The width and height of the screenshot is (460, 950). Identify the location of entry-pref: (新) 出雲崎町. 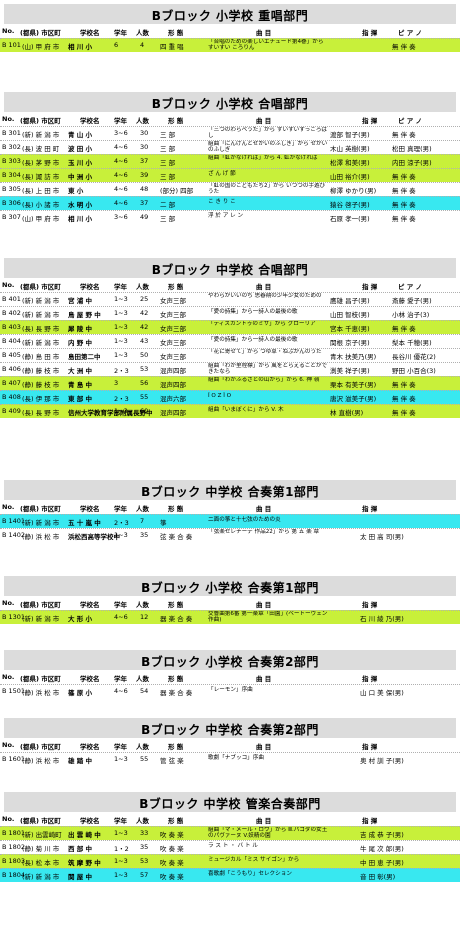
(42, 835).